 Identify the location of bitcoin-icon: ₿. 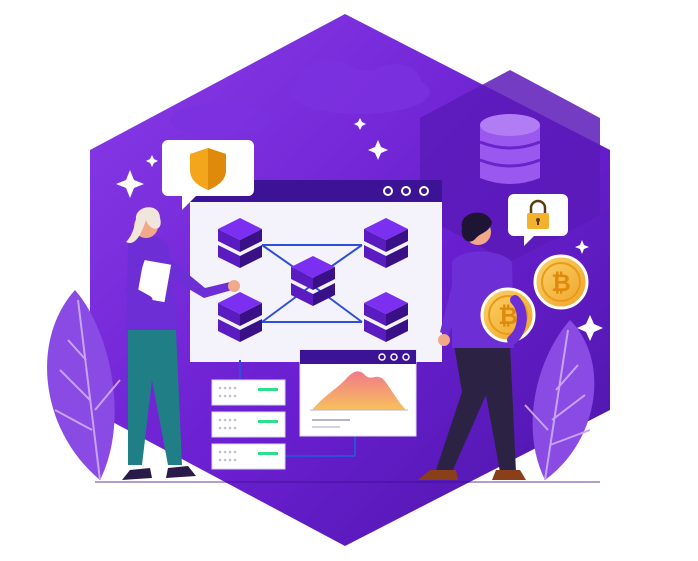
(561, 282).